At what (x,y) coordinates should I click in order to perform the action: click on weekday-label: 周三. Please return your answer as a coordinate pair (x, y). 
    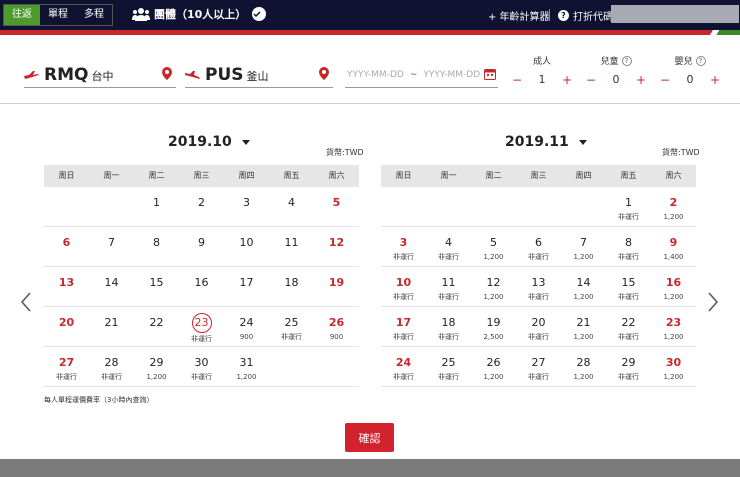
    Looking at the image, I should click on (538, 175).